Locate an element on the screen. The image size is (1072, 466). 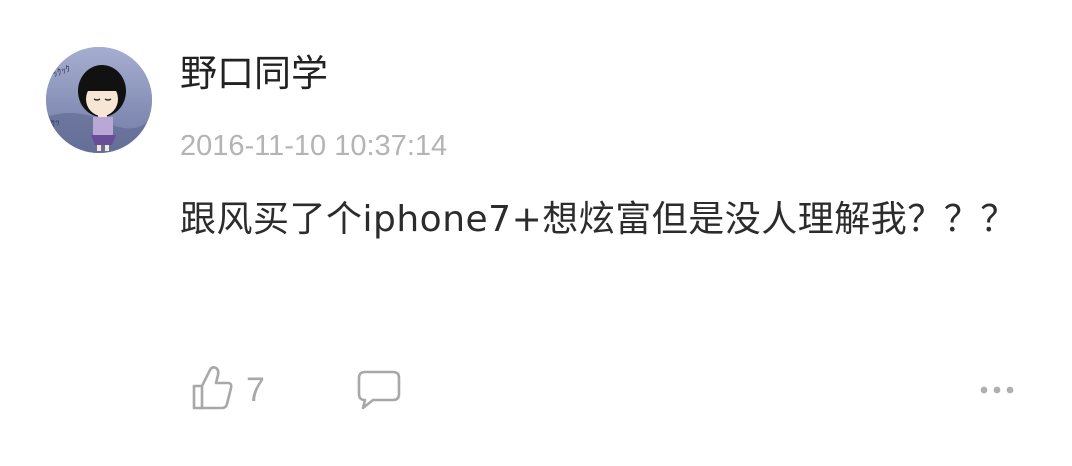
ellipsis-icon is located at coordinates (997, 390).